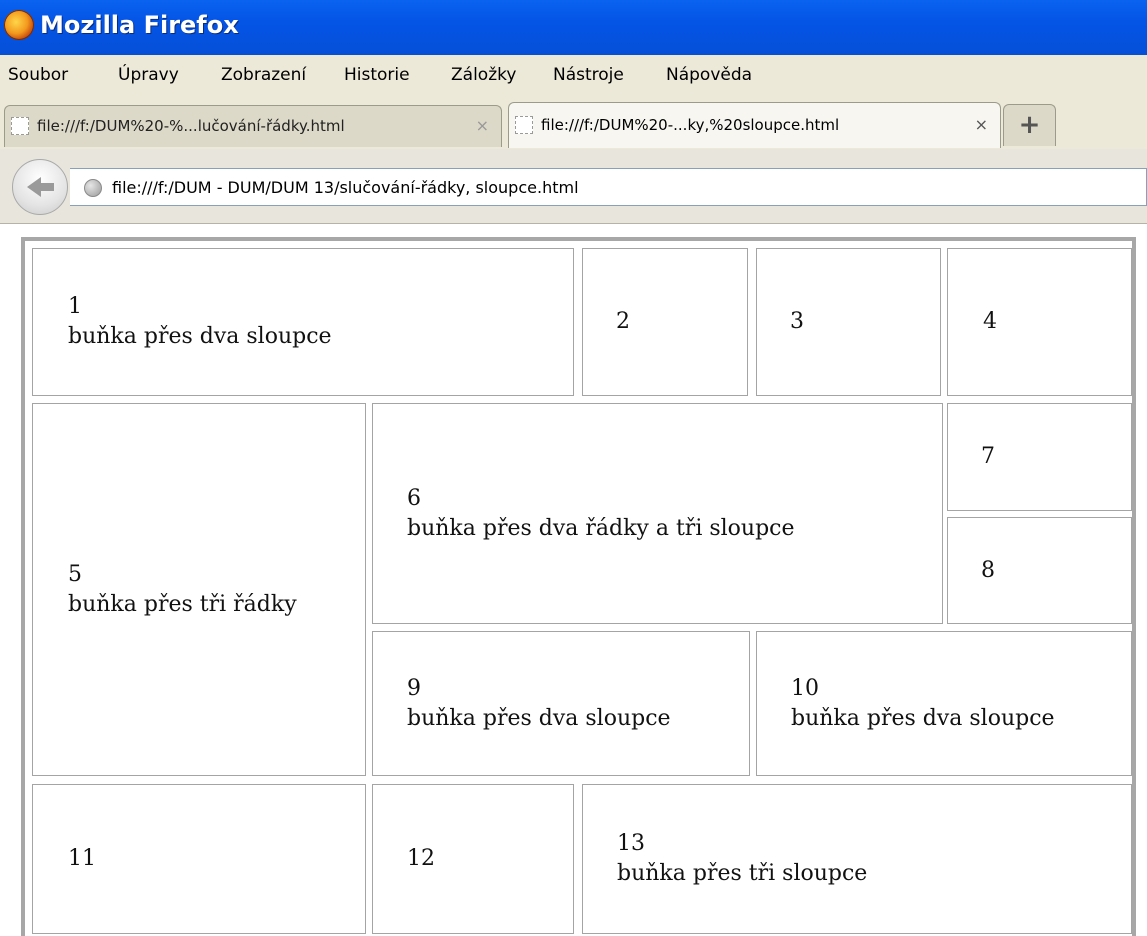 The image size is (1147, 936). Describe the element at coordinates (38, 75) in the screenshot. I see `menu-item-soubor: Soubor` at that location.